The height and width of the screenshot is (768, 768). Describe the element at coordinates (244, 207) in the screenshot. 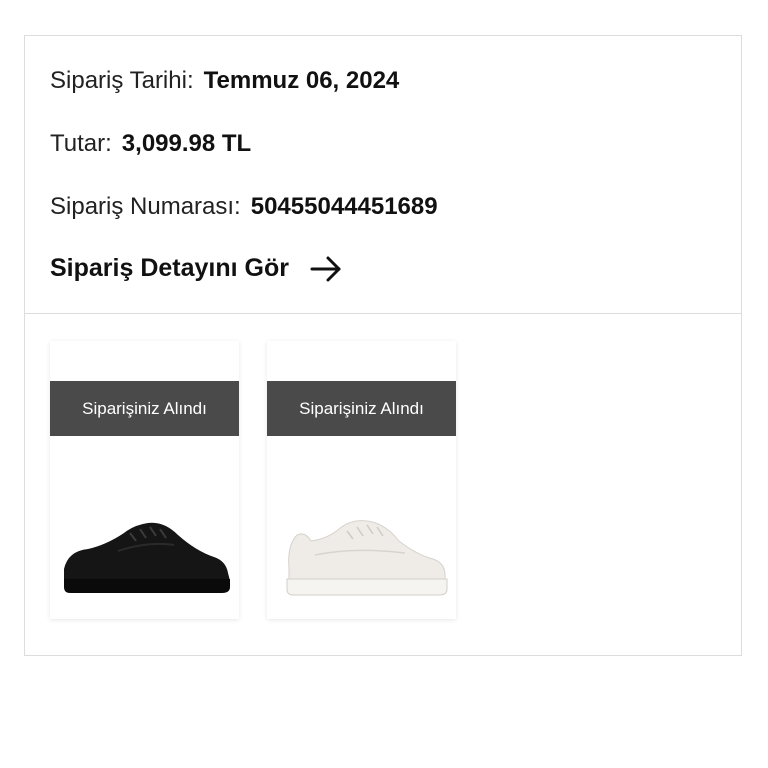

I see `order-number-row: Sipariş Numarası: 50455044451689` at that location.